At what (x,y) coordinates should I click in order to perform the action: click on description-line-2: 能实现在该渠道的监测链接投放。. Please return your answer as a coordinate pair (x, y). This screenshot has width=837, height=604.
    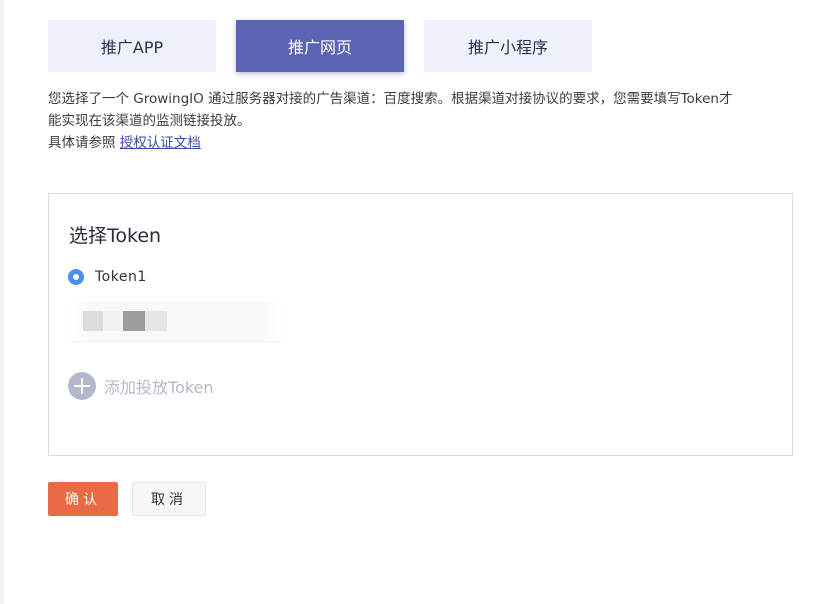
    Looking at the image, I should click on (149, 121).